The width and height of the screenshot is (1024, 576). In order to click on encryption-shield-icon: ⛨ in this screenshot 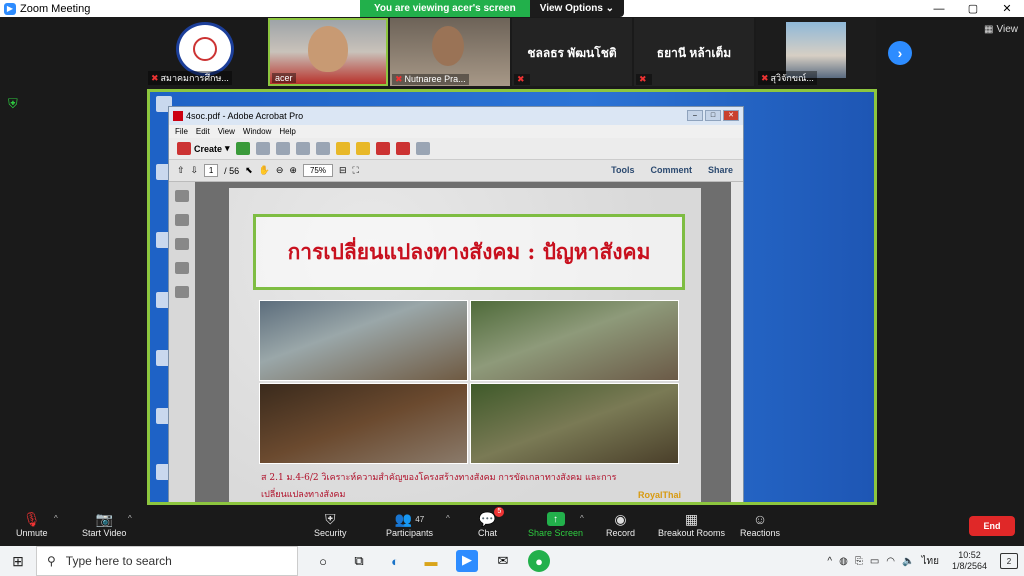, I will do `click(15, 104)`.